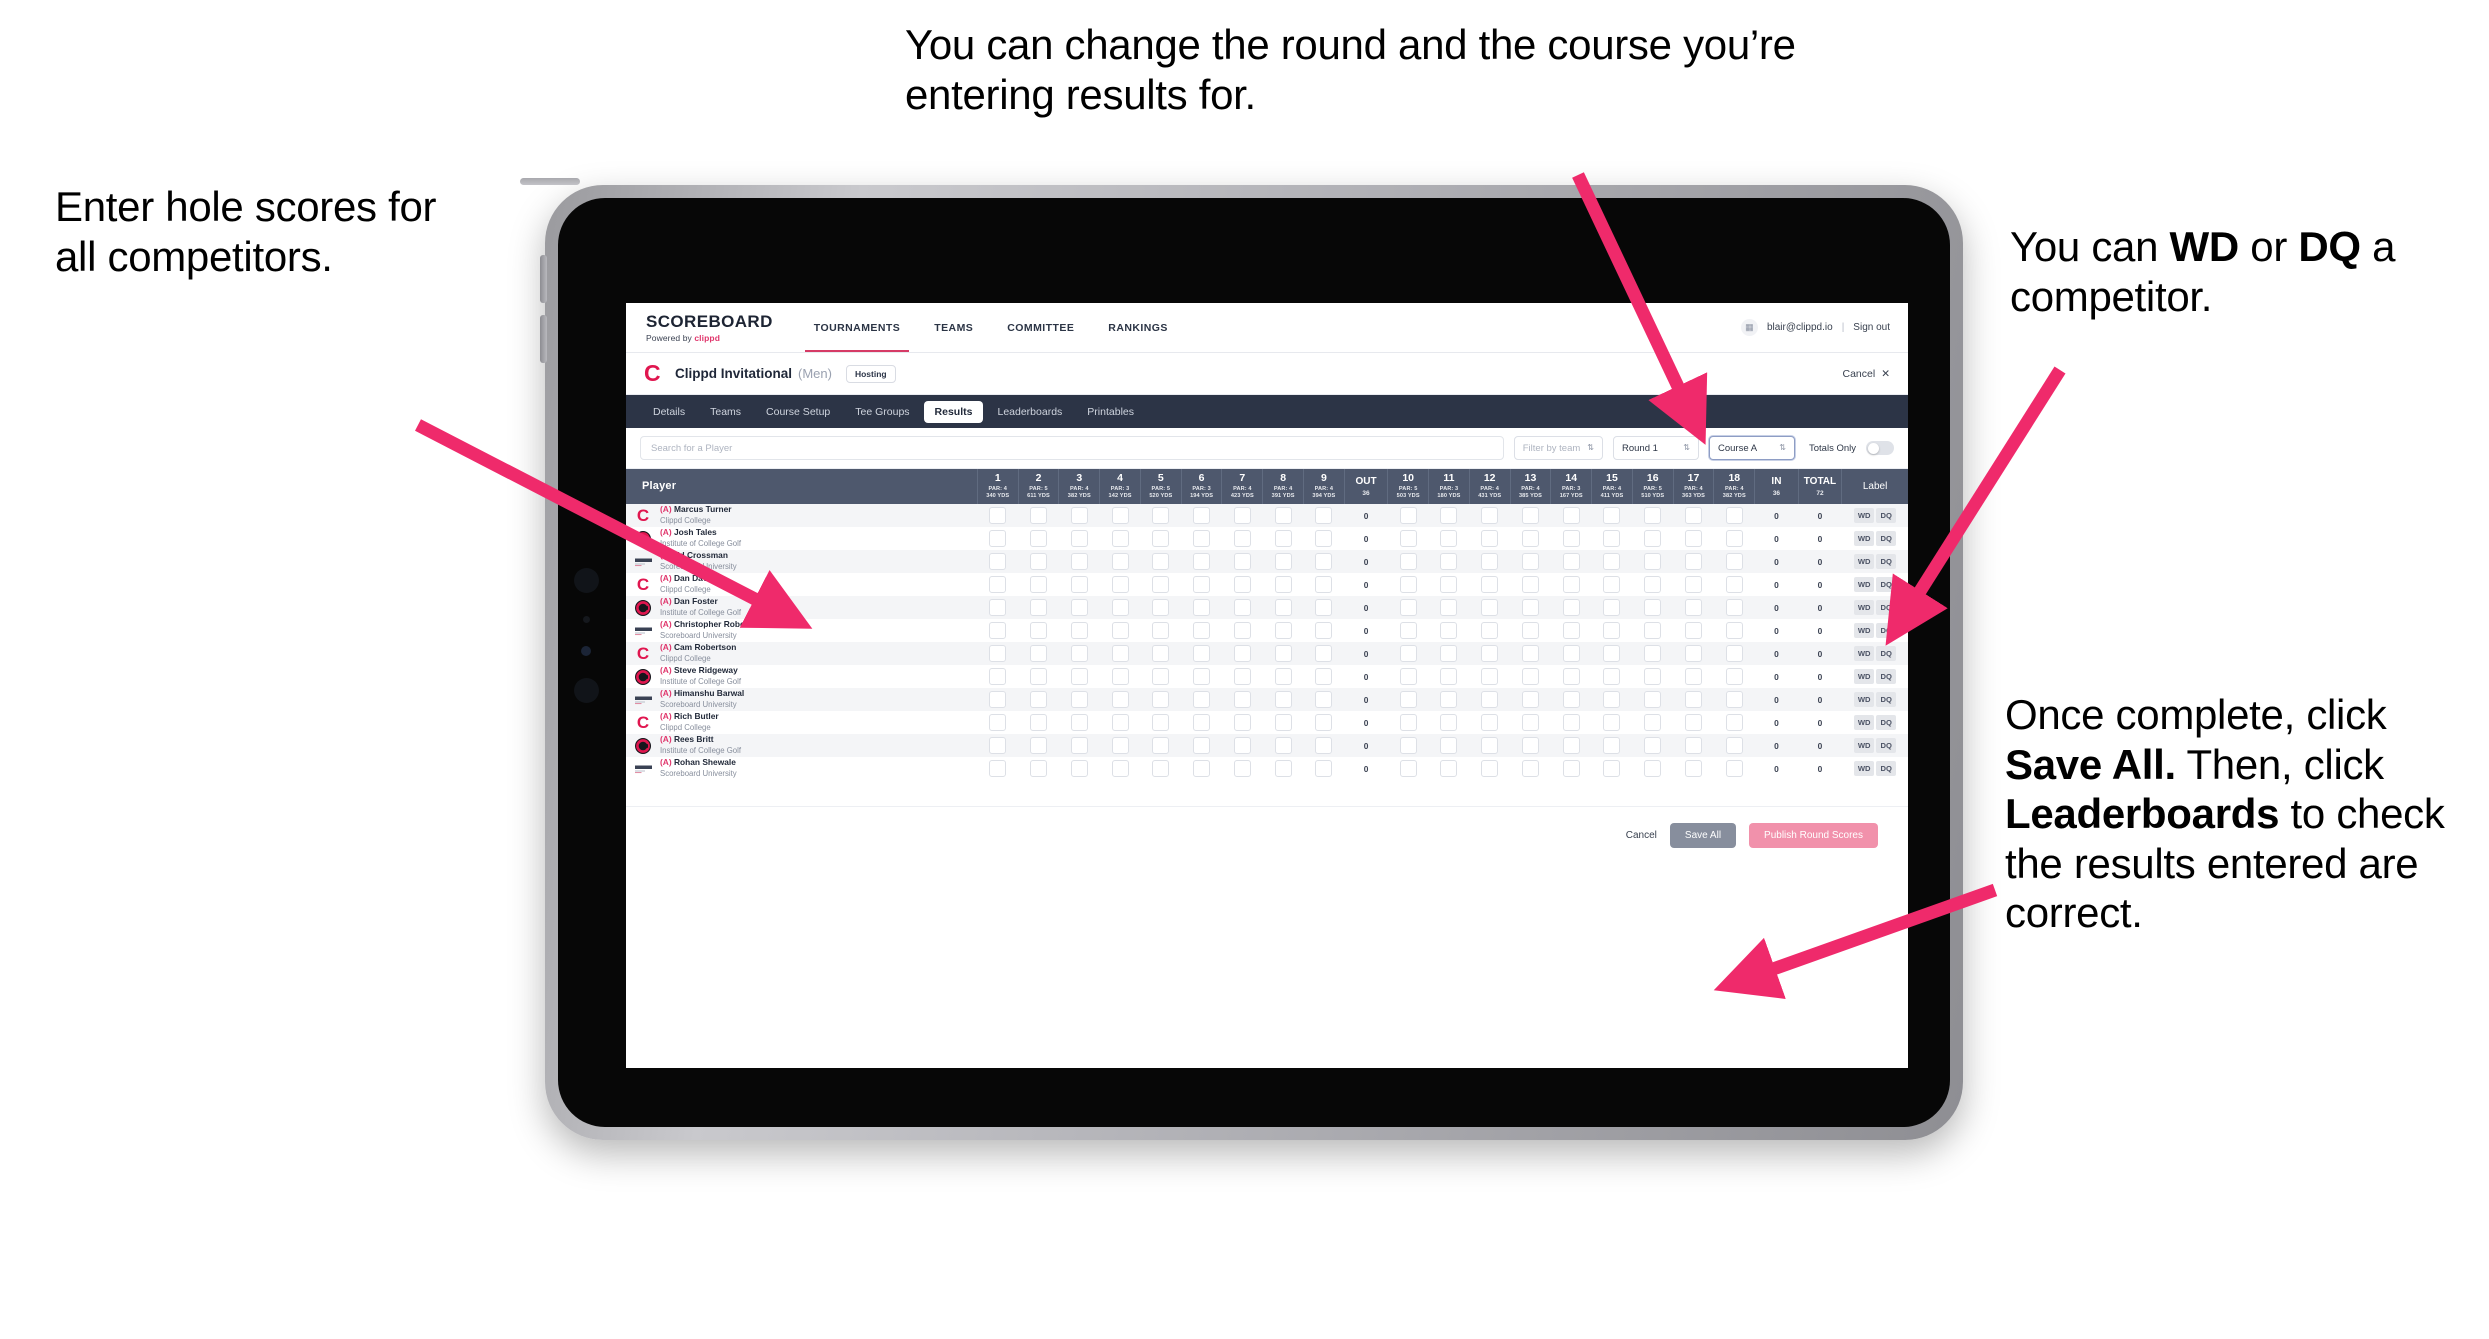 This screenshot has height=1339, width=2489. Describe the element at coordinates (1656, 448) in the screenshot. I see `round-select: Round 1 ⇅` at that location.